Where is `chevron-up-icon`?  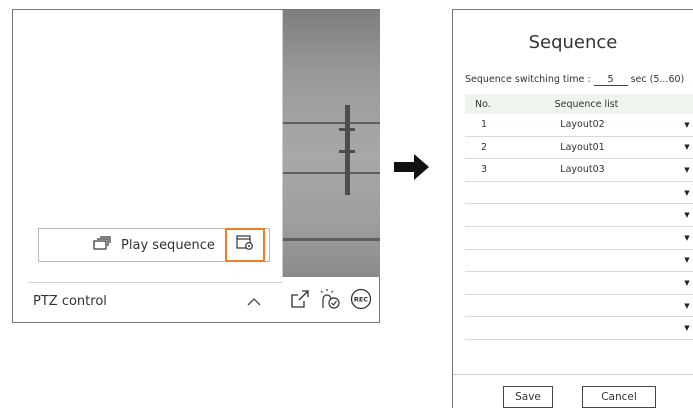
chevron-up-icon is located at coordinates (254, 302).